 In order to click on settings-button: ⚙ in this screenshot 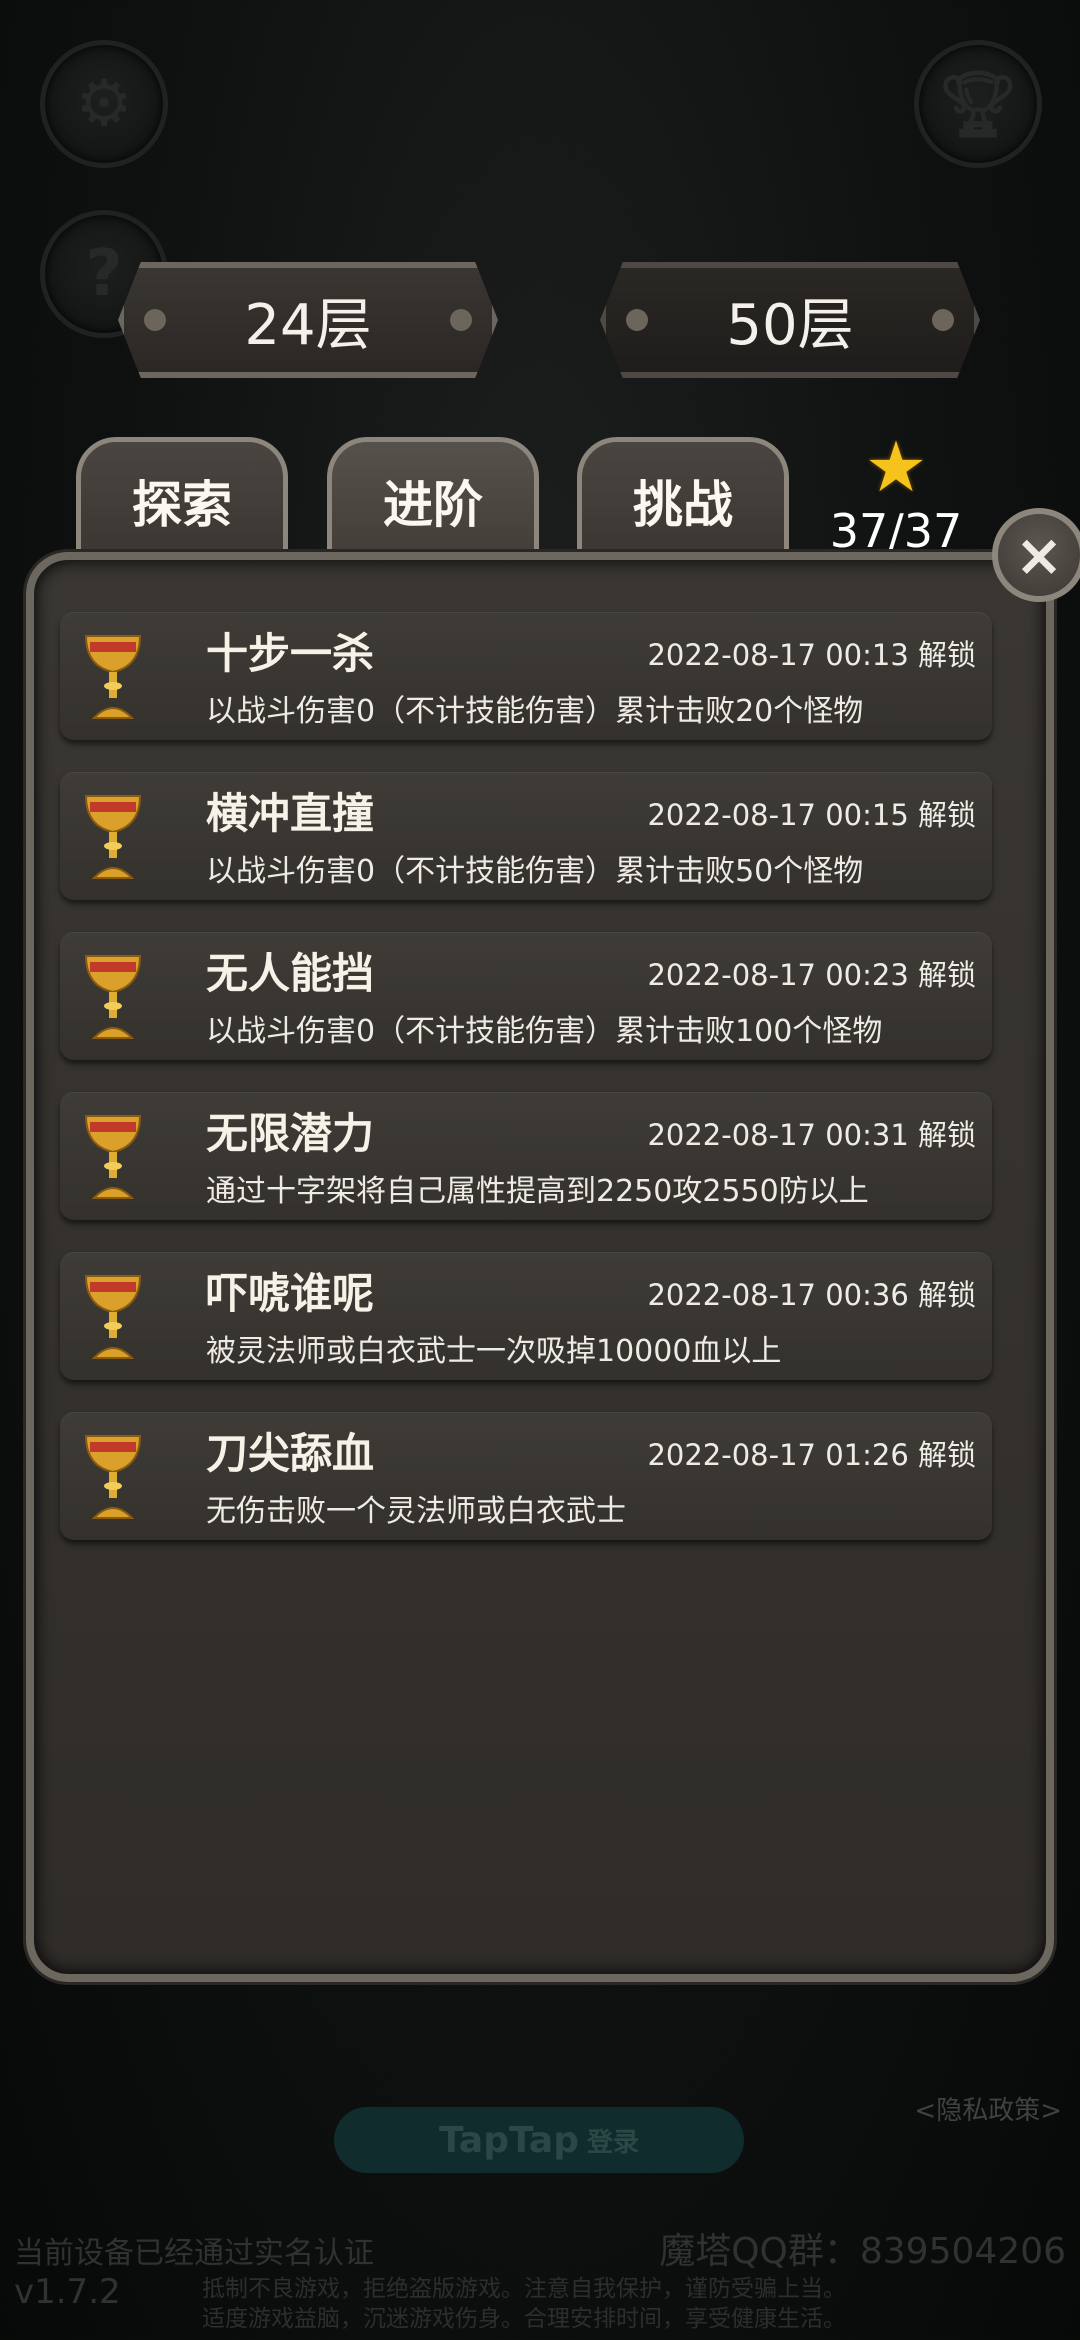, I will do `click(104, 104)`.